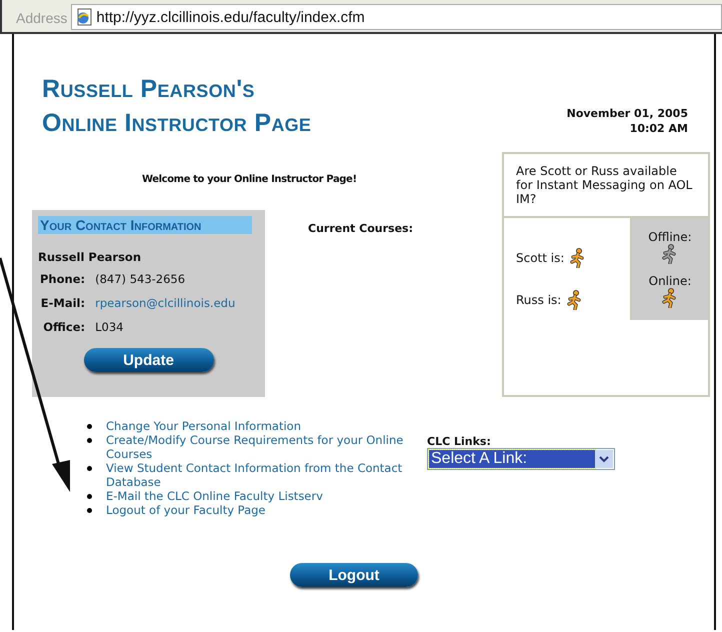 The width and height of the screenshot is (722, 632). Describe the element at coordinates (670, 281) in the screenshot. I see `legend-label: Online:` at that location.